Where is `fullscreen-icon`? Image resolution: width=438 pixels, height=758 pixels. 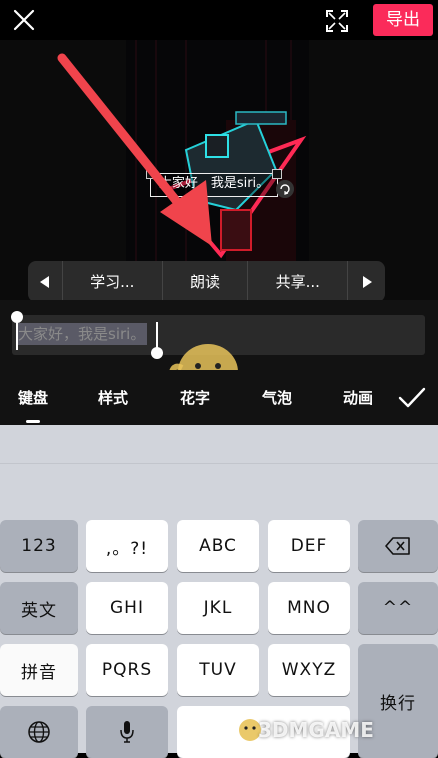 fullscreen-icon is located at coordinates (337, 21).